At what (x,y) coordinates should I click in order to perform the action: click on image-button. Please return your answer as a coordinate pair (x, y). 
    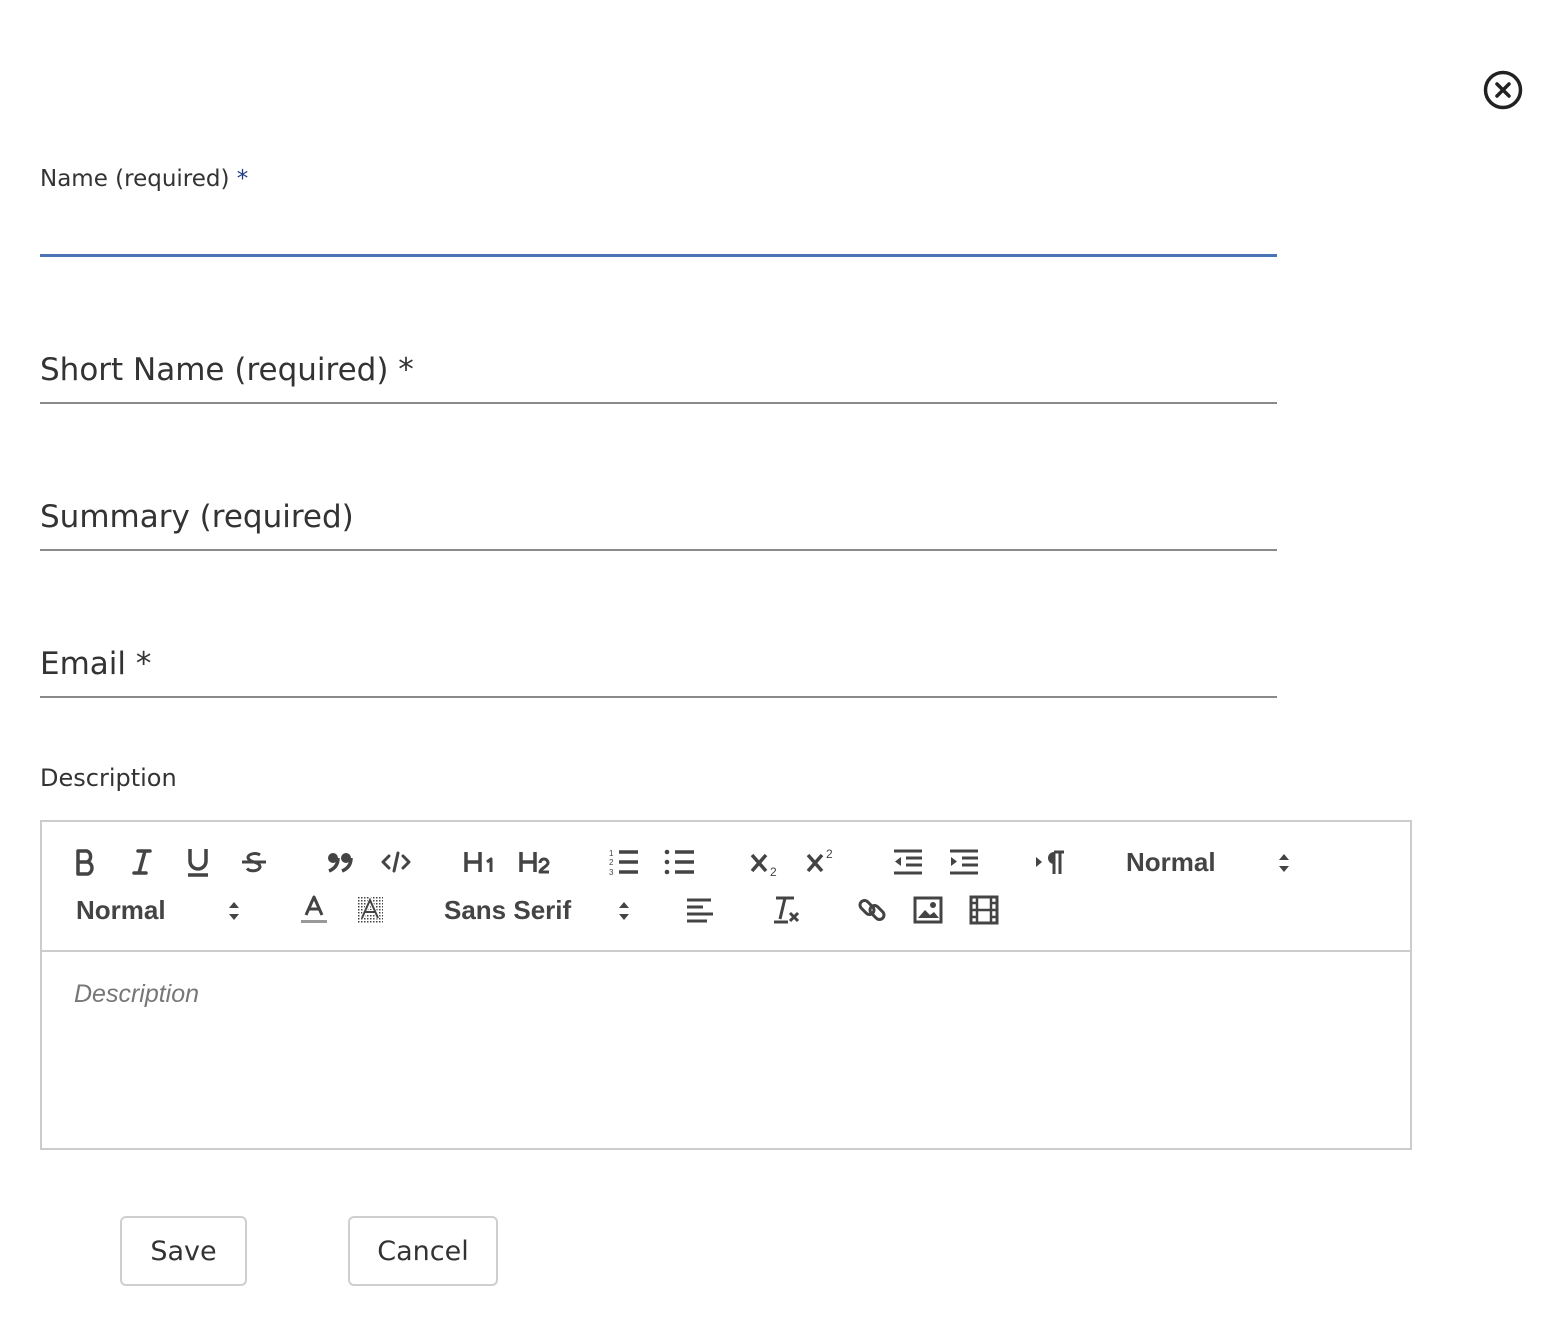
    Looking at the image, I should click on (928, 910).